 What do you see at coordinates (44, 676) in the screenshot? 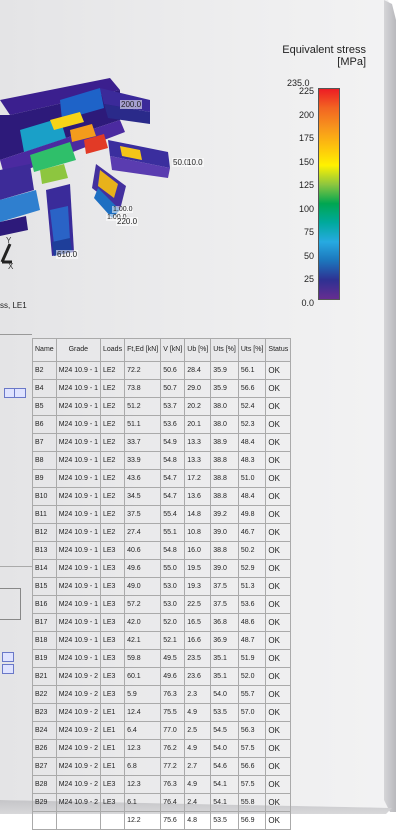
I see `table-cell-name: B21` at bounding box center [44, 676].